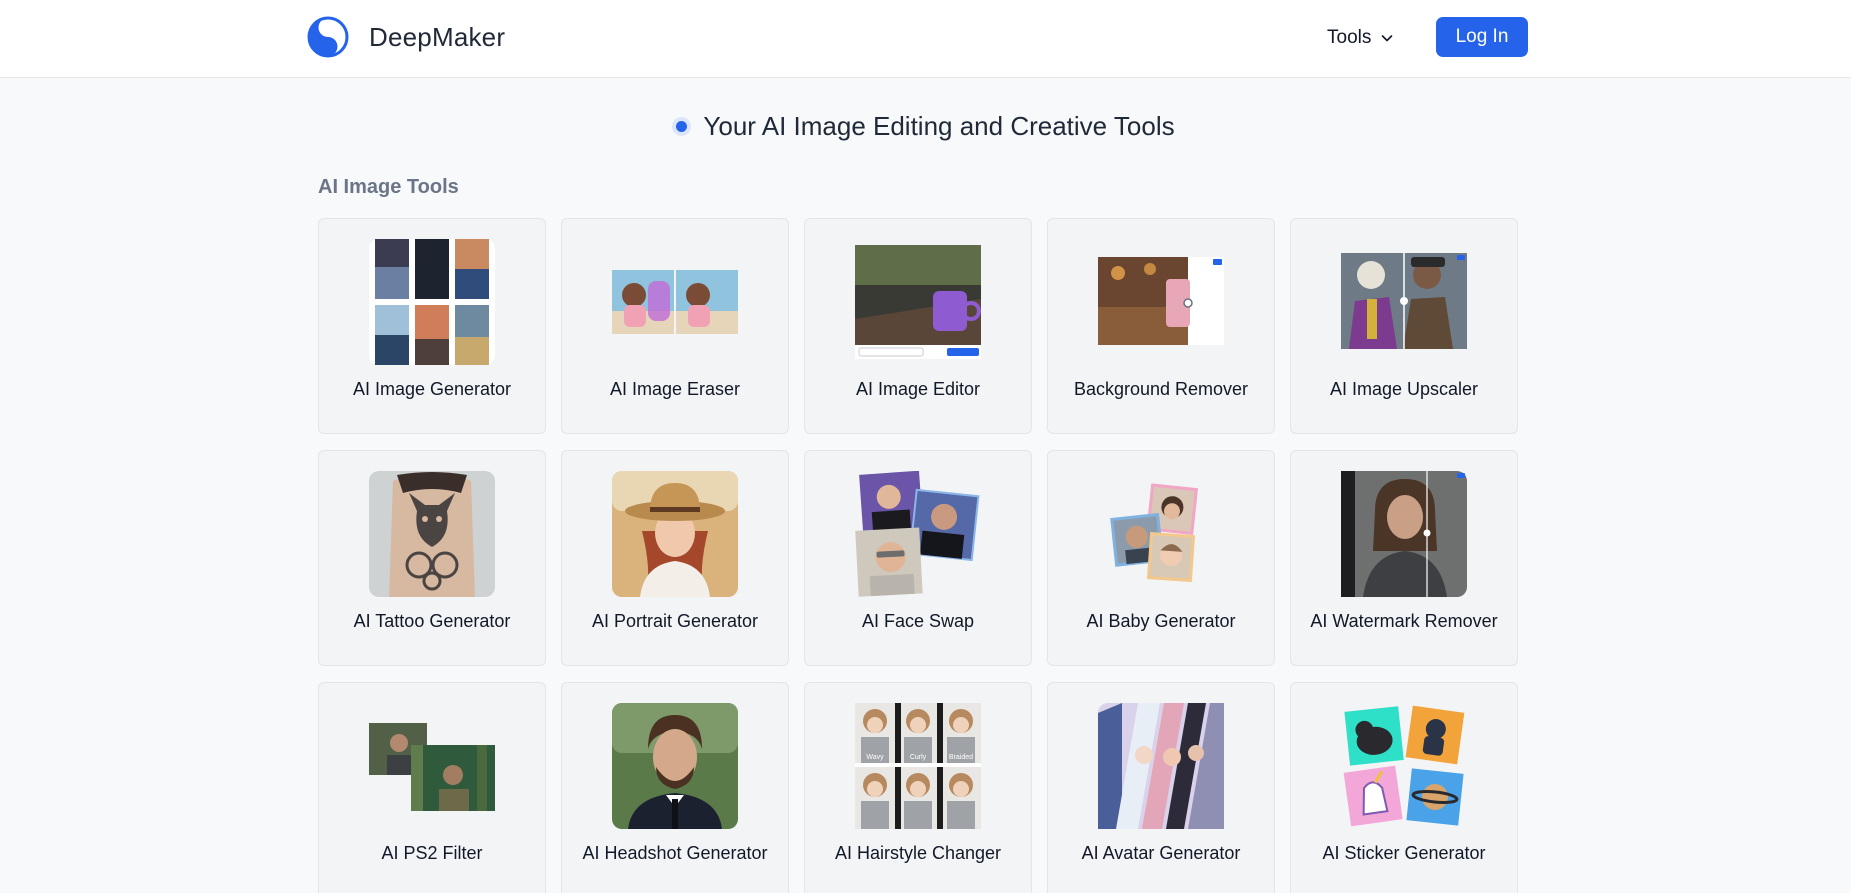 Image resolution: width=1851 pixels, height=893 pixels. I want to click on hairstyle-tag: Curly, so click(918, 757).